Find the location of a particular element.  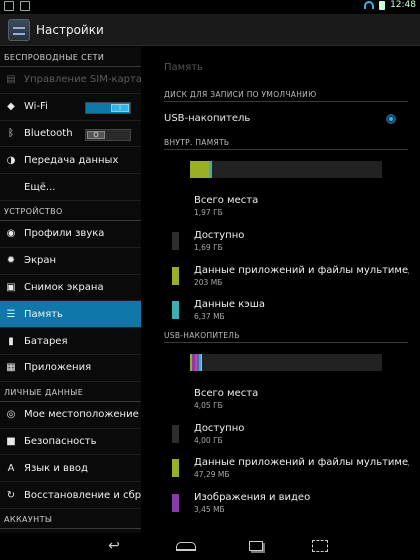

sidebar-item: ■ Безопасность is located at coordinates (70, 442).